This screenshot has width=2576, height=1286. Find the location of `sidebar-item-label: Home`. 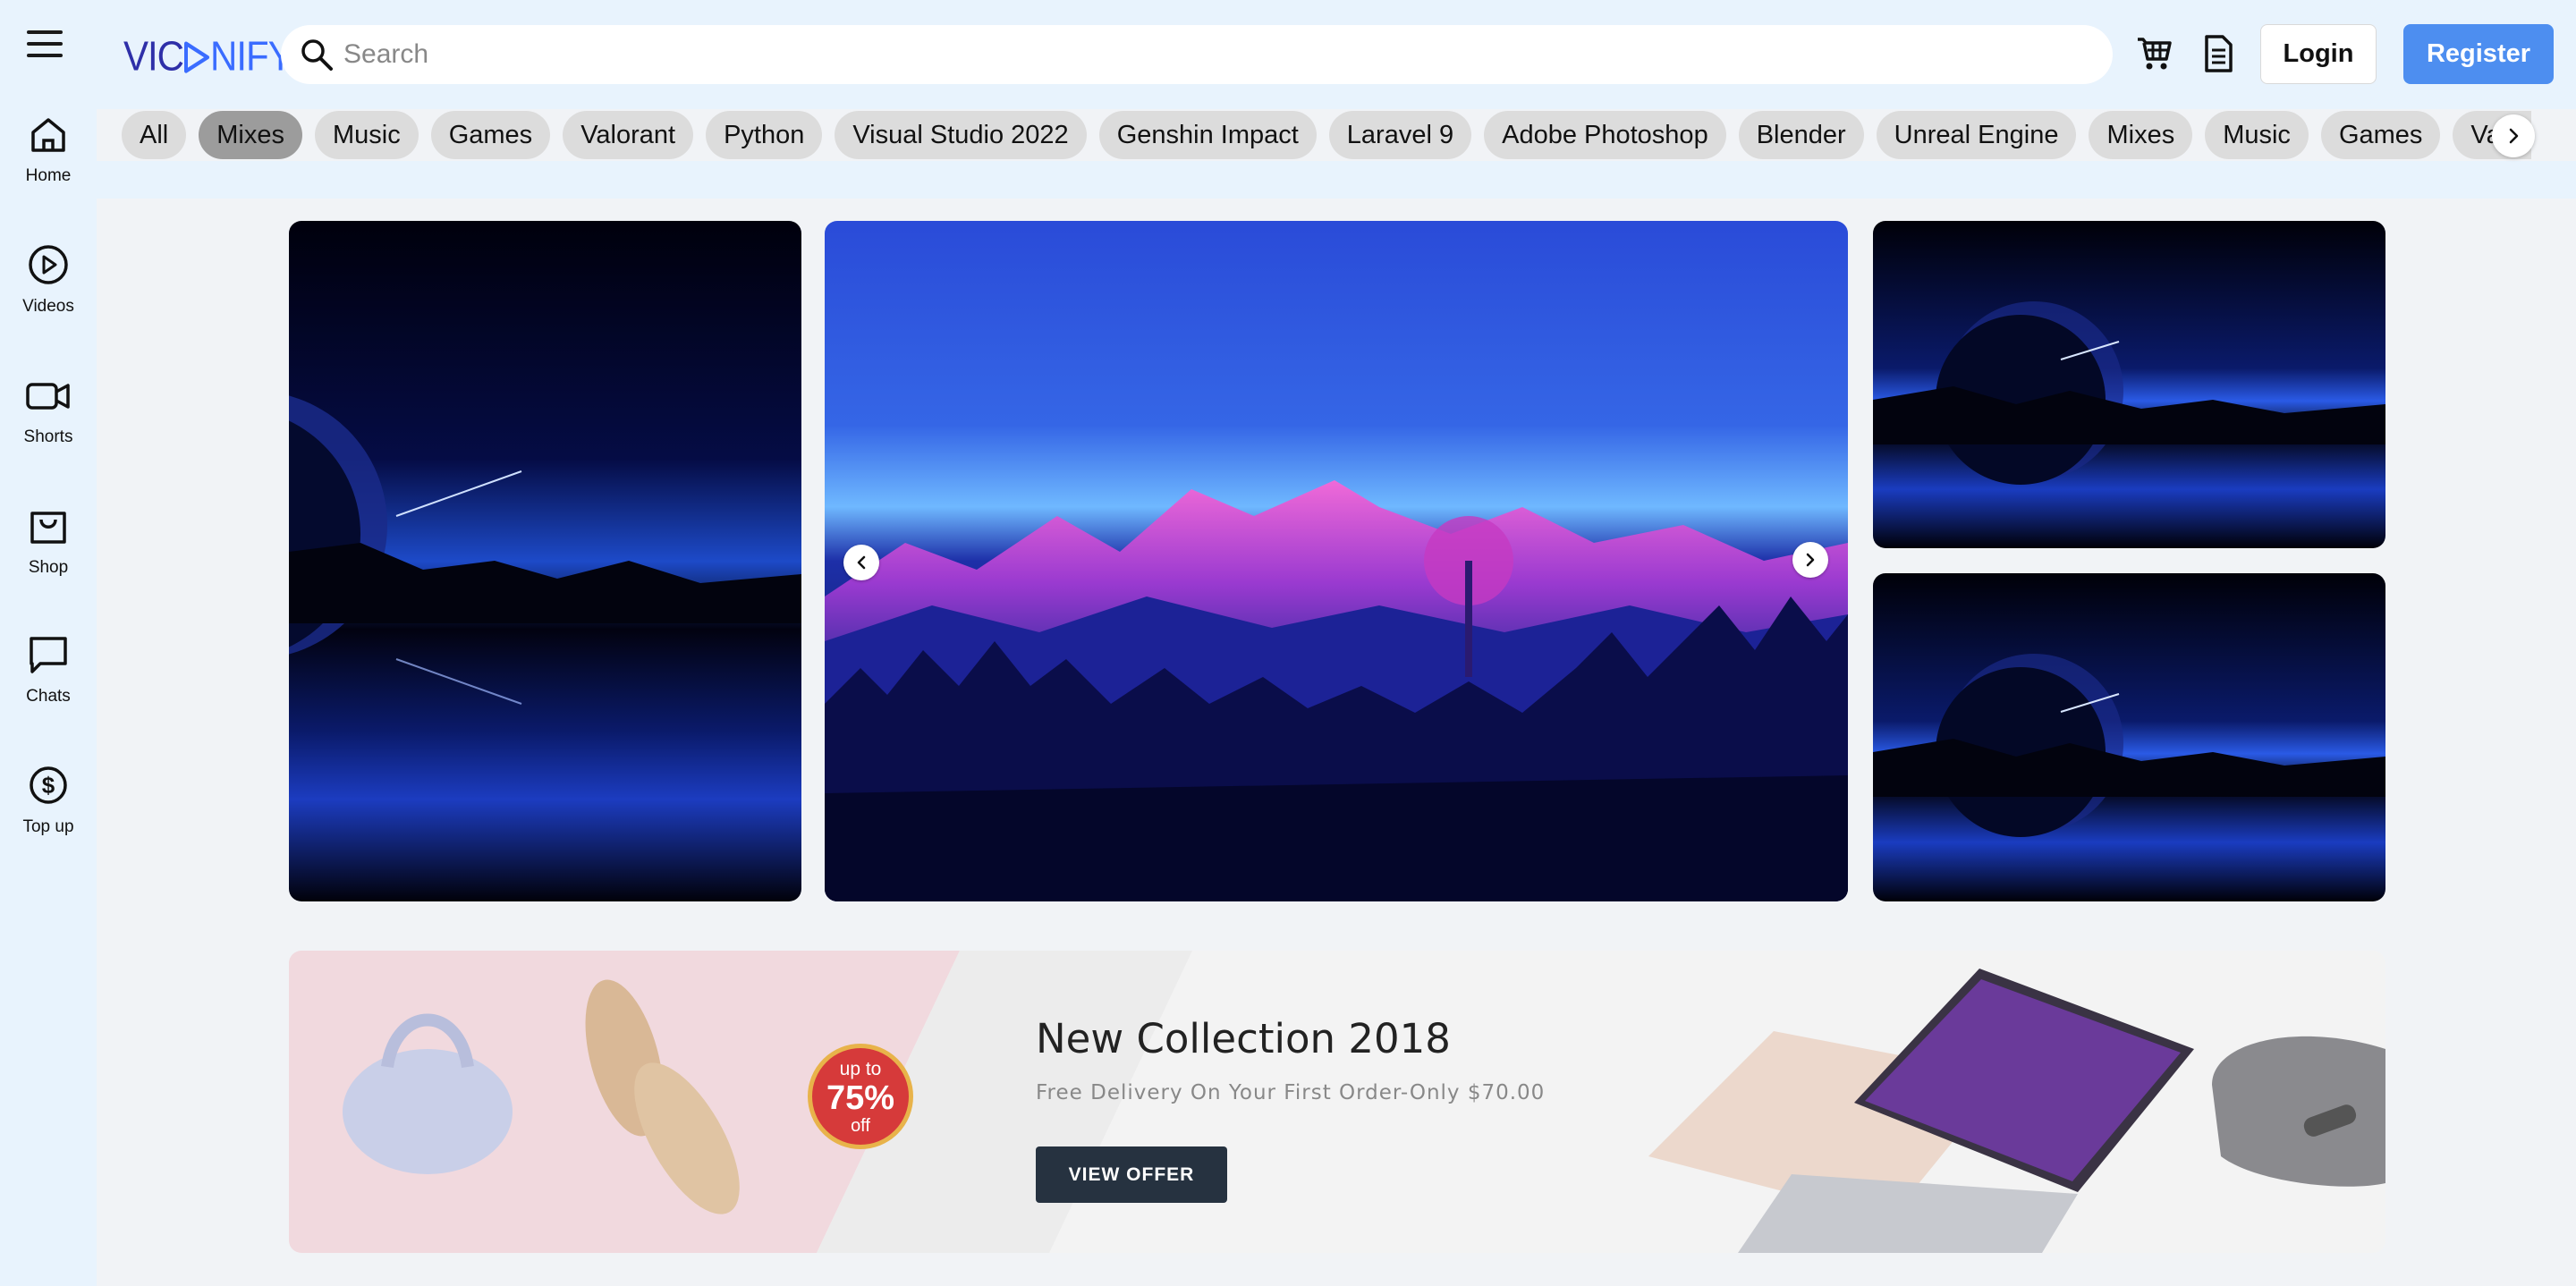

sidebar-item-label: Home is located at coordinates (48, 175).